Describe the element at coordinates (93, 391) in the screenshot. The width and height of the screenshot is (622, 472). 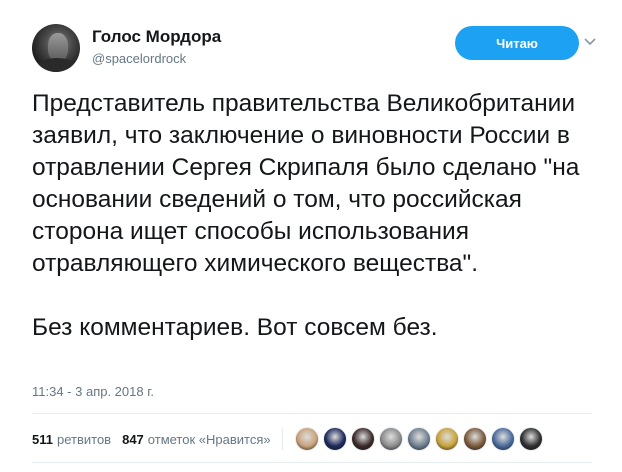
I see `tweet-timestamp: 11:34 - 3 апр. 2018 г.` at that location.